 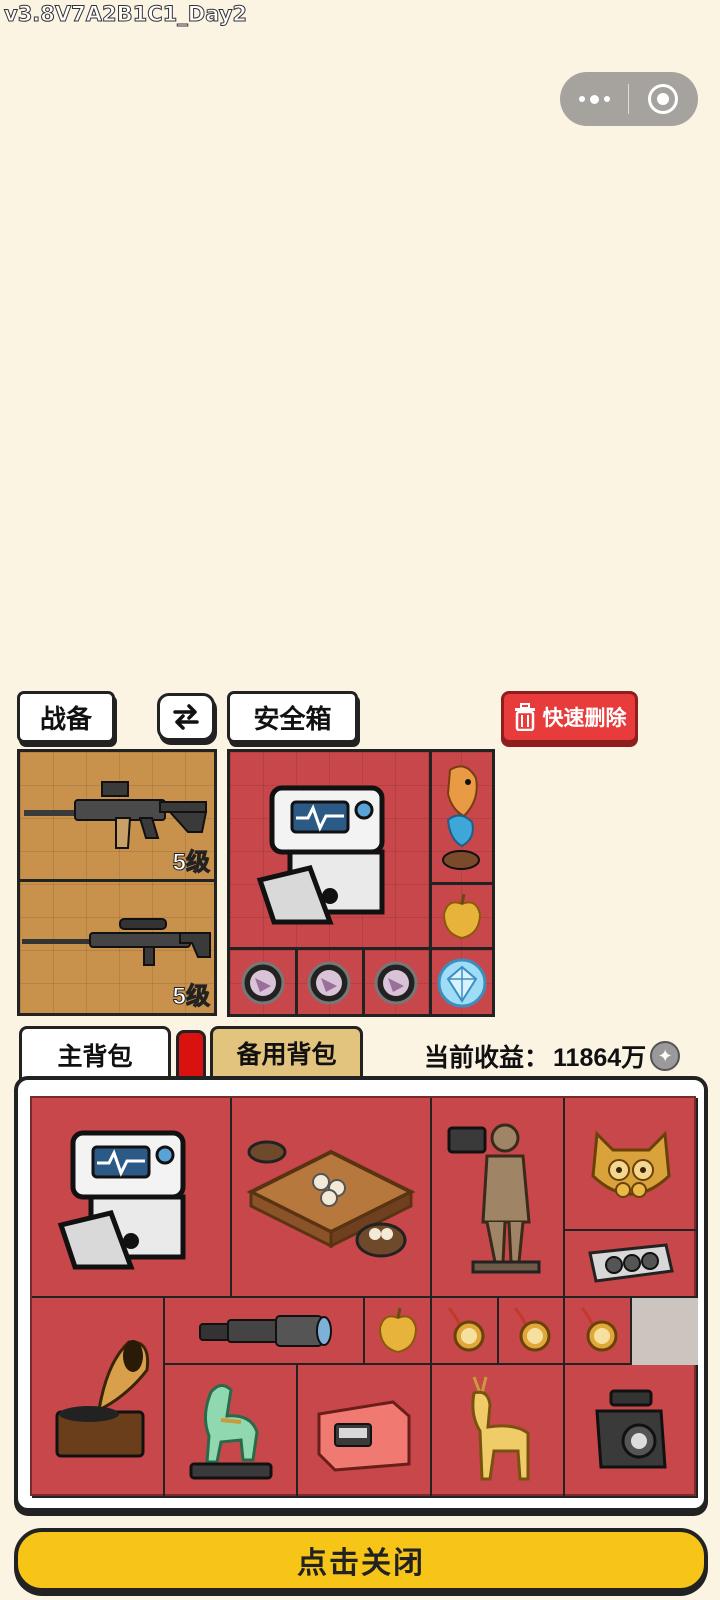 I want to click on incubator-icon, so click(x=364, y=1435).